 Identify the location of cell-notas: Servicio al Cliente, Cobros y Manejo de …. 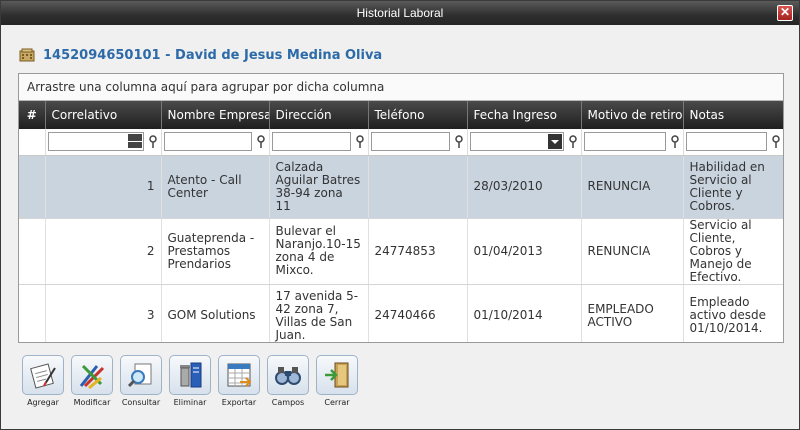
(733, 251).